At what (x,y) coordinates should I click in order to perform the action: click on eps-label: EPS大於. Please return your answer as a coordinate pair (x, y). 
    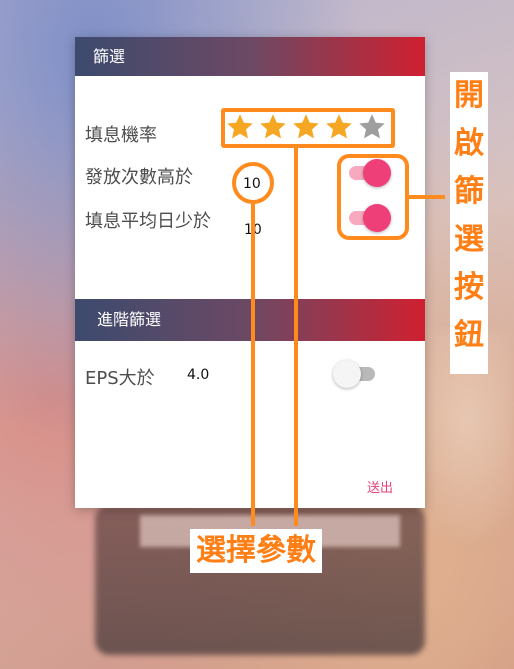
    Looking at the image, I should click on (120, 378).